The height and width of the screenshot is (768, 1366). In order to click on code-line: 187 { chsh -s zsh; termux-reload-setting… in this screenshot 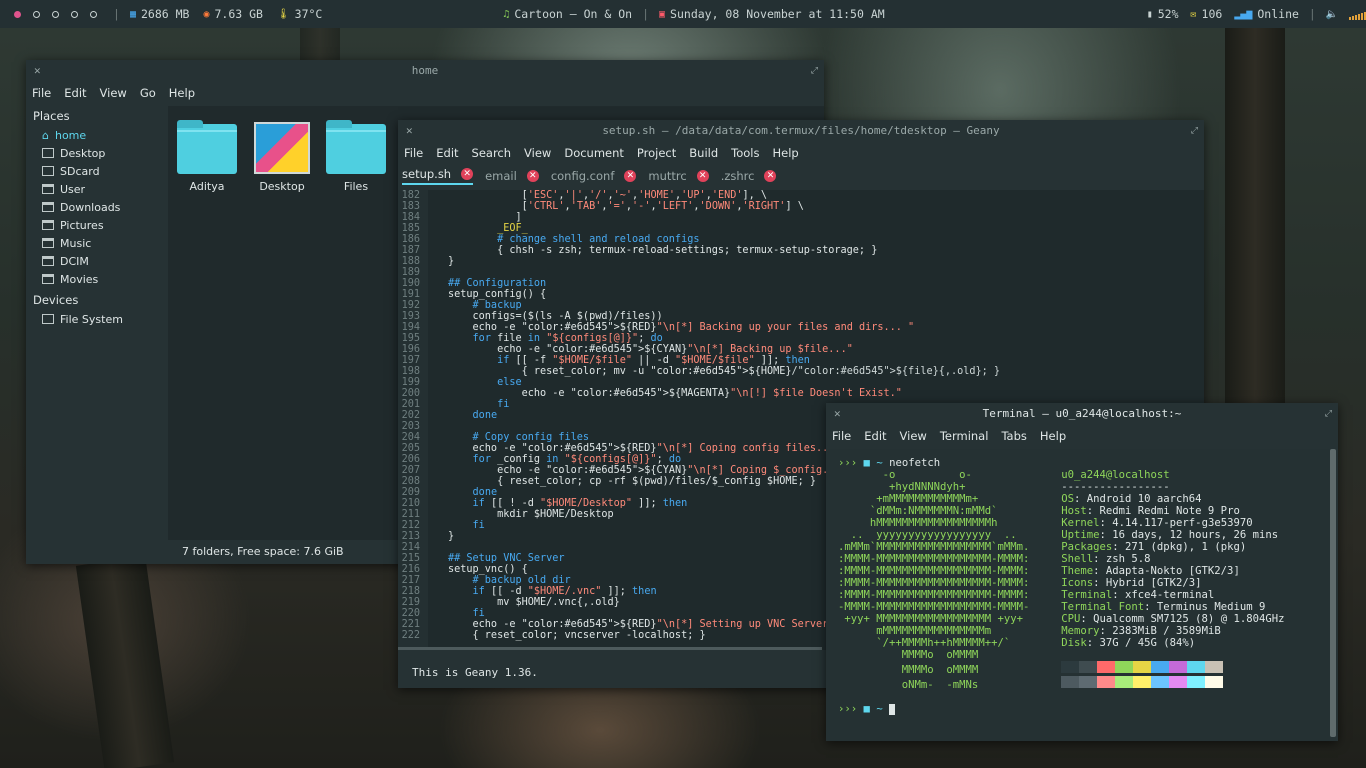, I will do `click(639, 250)`.